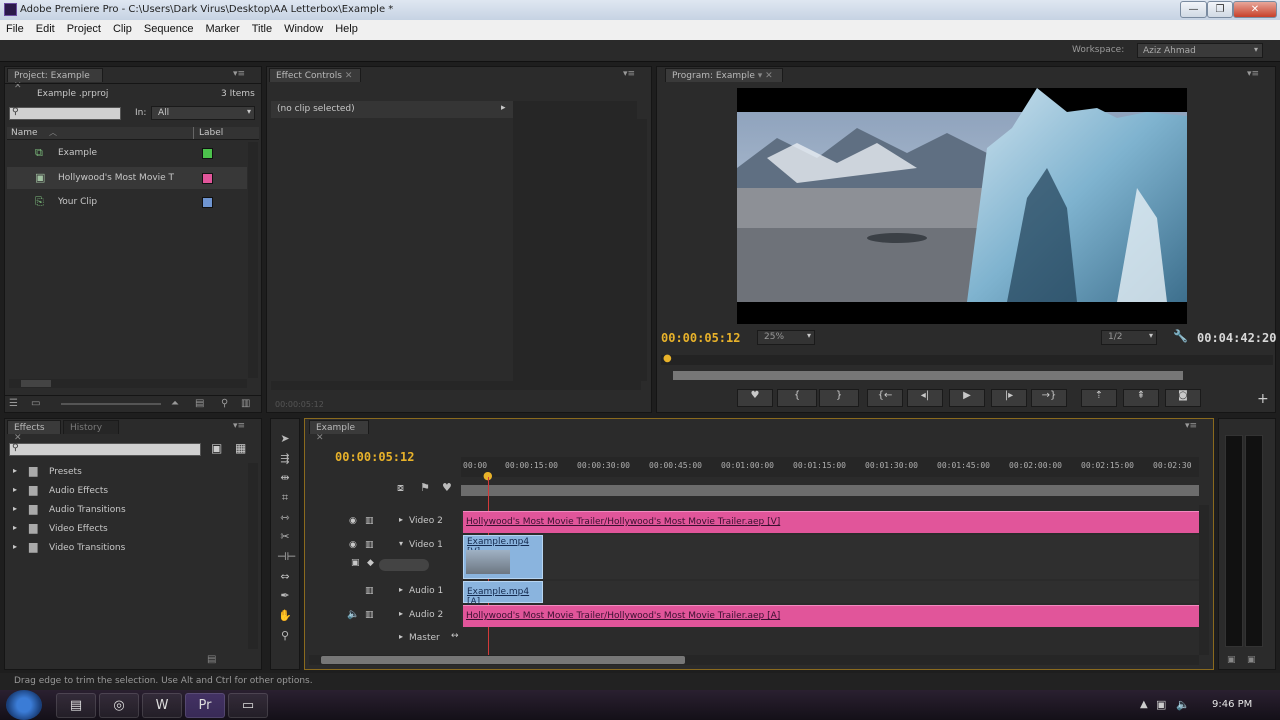 The height and width of the screenshot is (720, 1280). What do you see at coordinates (1049, 398) in the screenshot?
I see `go-to-out-button: →}` at bounding box center [1049, 398].